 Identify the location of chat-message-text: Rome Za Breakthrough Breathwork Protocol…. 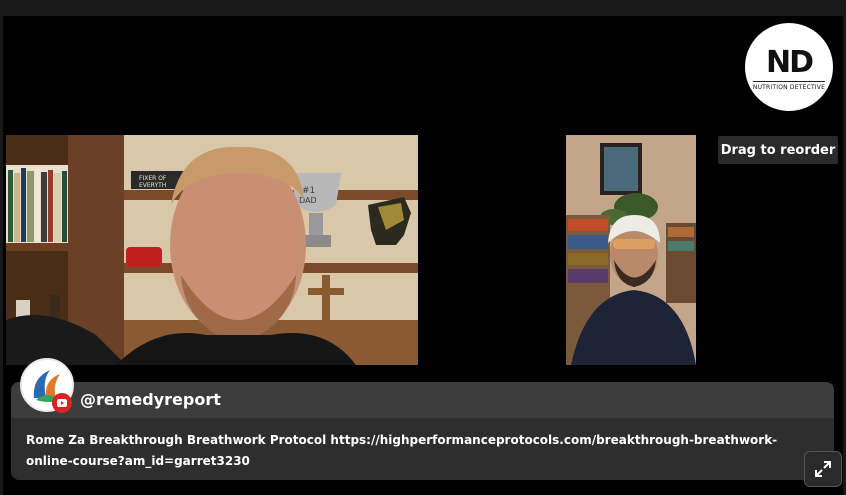
(402, 450).